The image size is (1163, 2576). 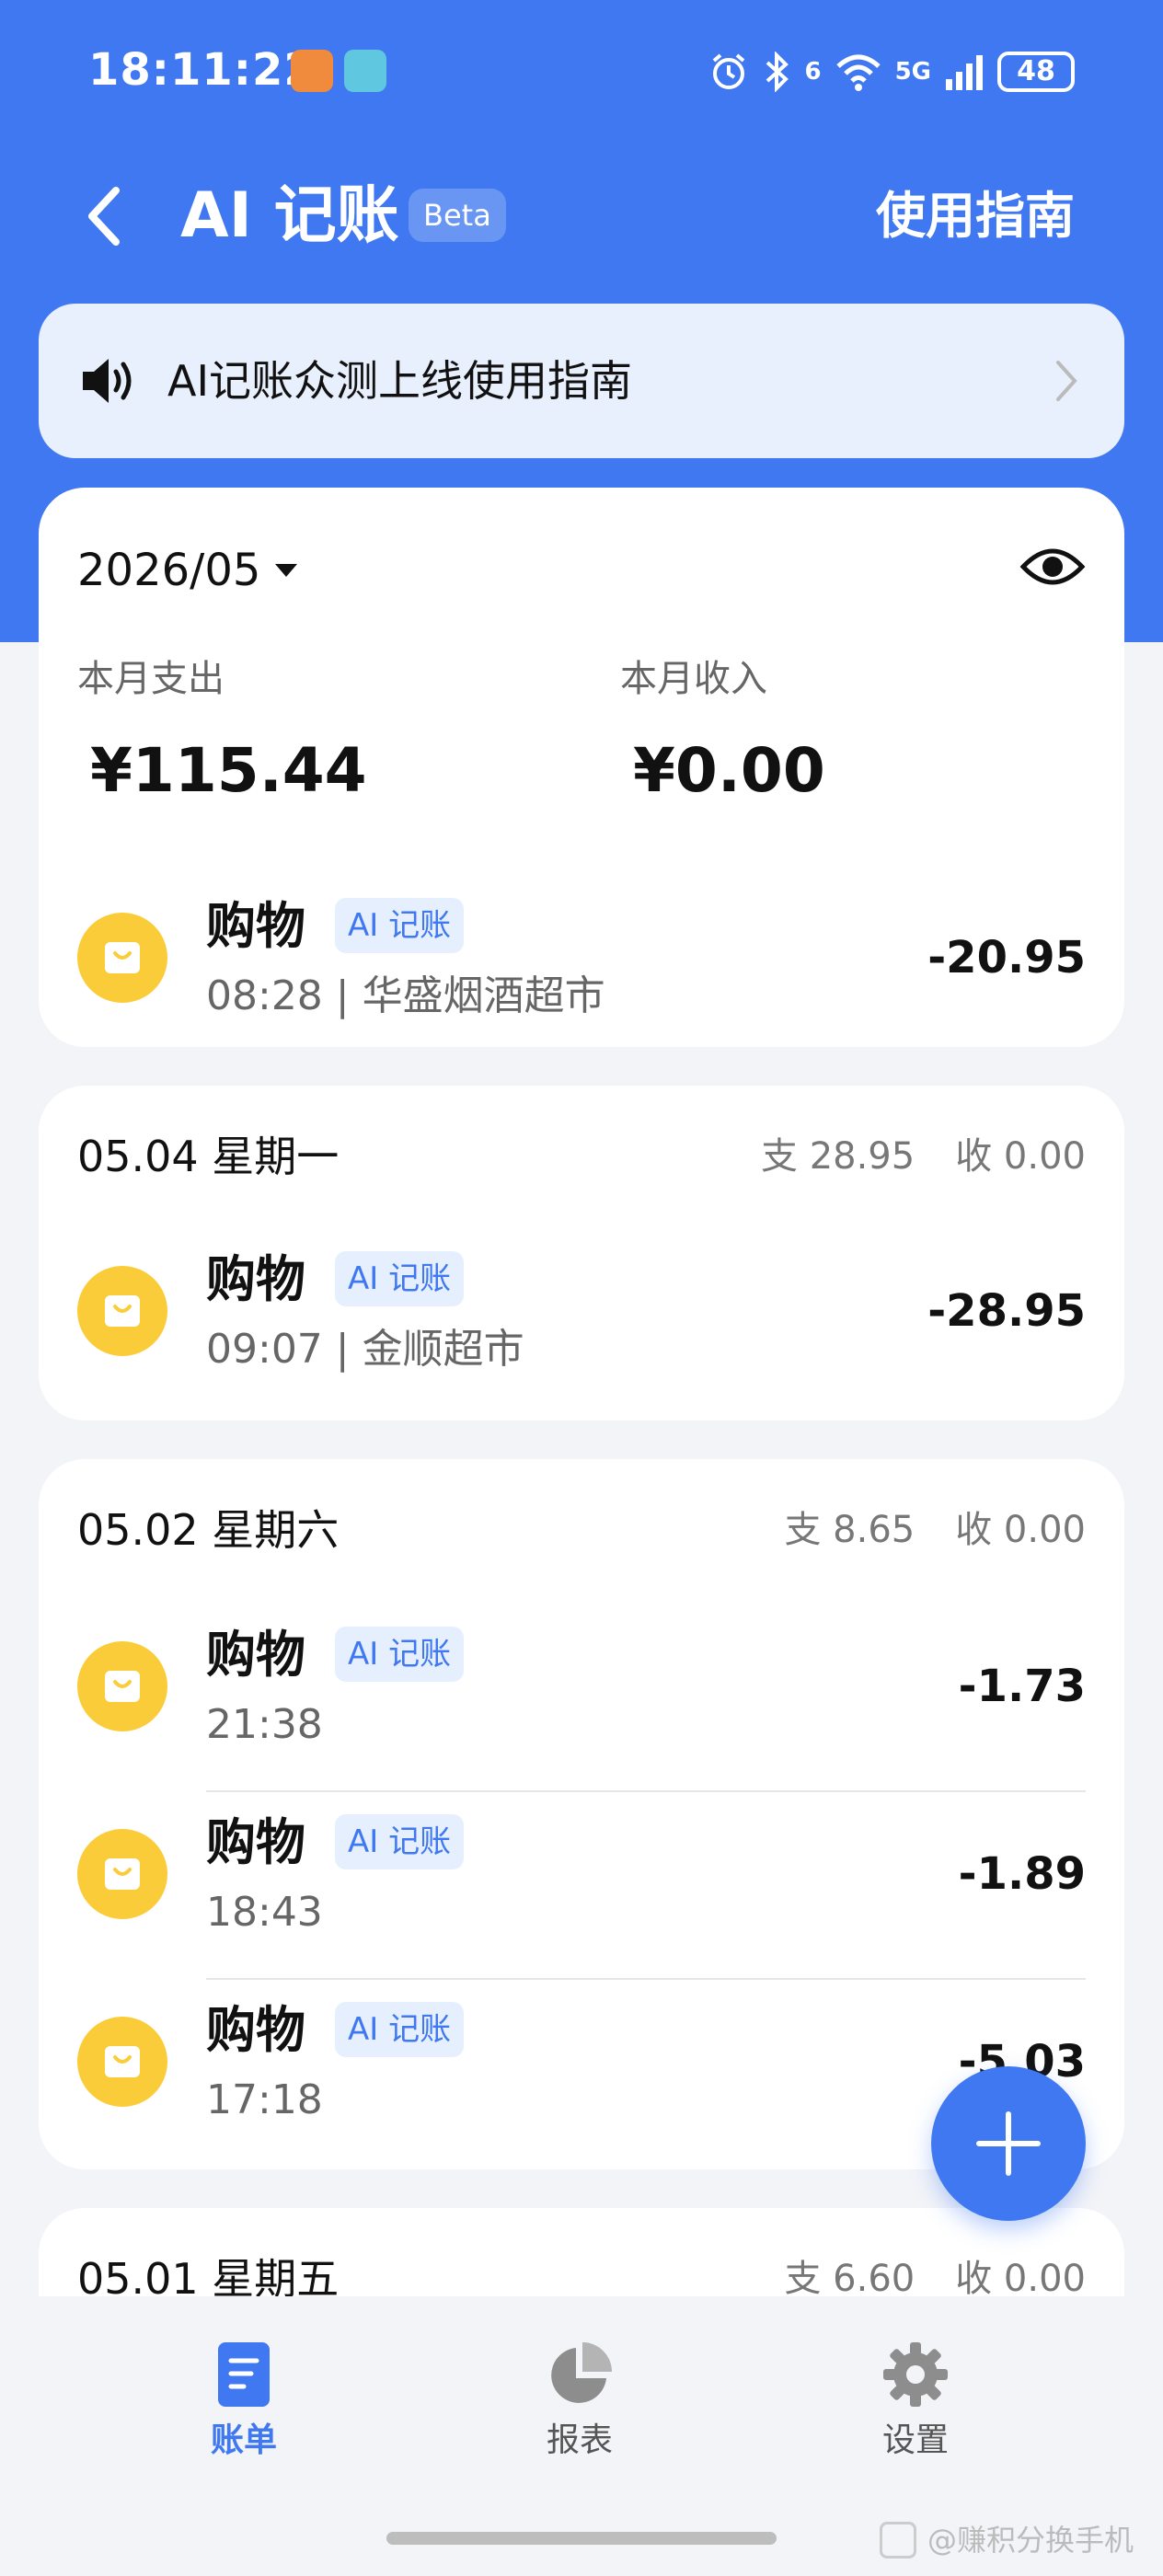 I want to click on status-time: 18:11:22, so click(x=202, y=70).